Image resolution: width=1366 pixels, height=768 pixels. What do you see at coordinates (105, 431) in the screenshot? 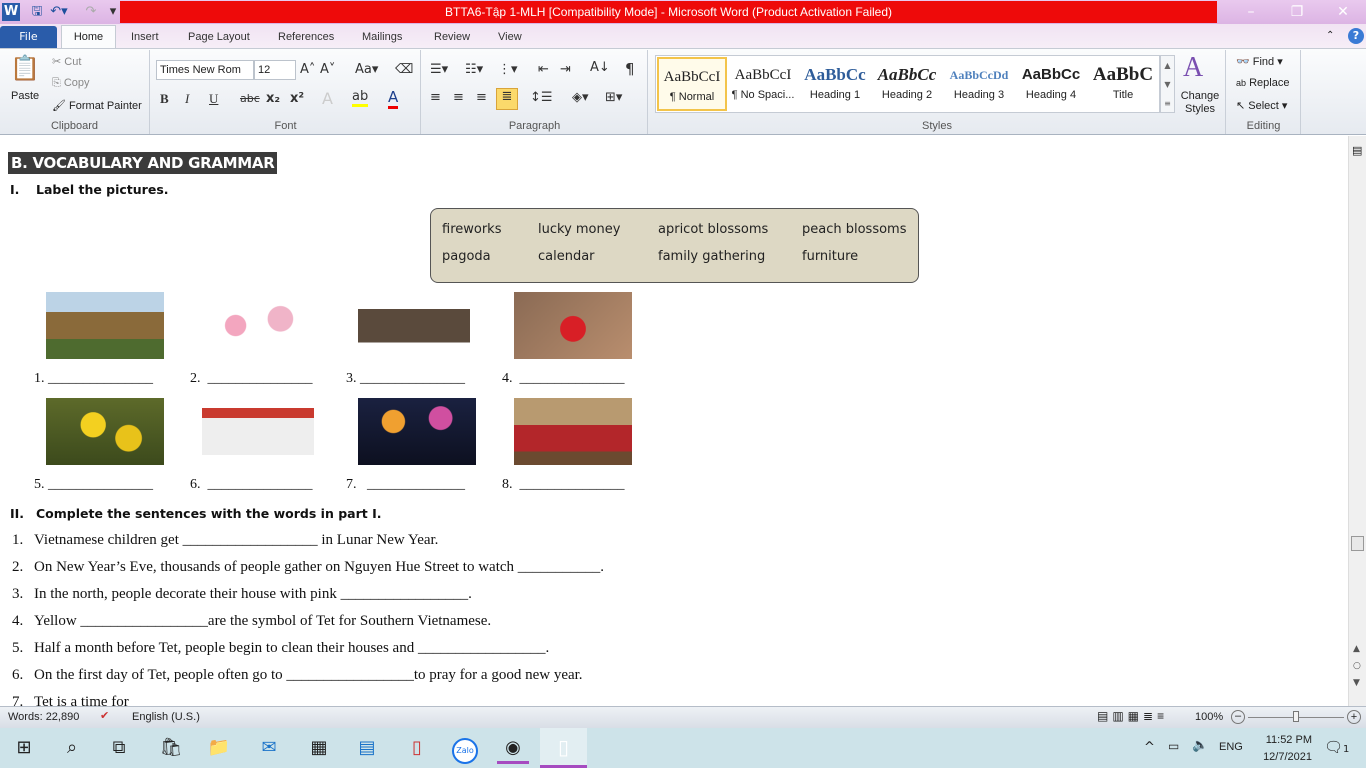
I see `picture-apricot-blossoms` at bounding box center [105, 431].